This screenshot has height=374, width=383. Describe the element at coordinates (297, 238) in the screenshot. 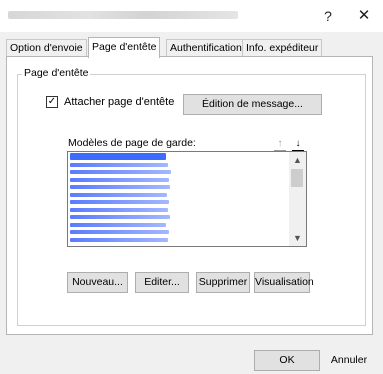

I see `scroll-down-icon: ▼` at that location.